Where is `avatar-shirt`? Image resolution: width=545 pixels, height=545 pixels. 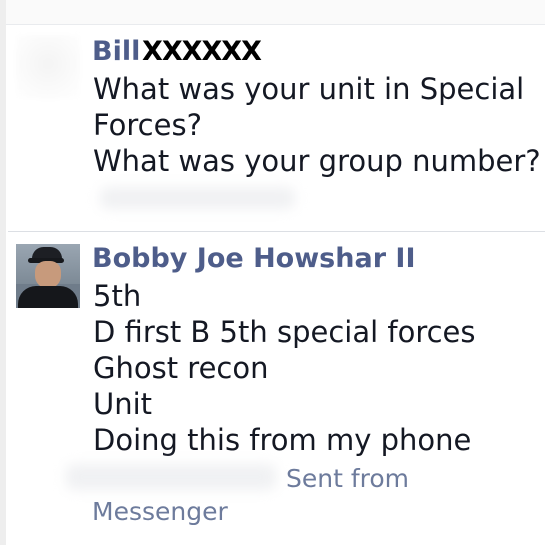
avatar-shirt is located at coordinates (48, 297).